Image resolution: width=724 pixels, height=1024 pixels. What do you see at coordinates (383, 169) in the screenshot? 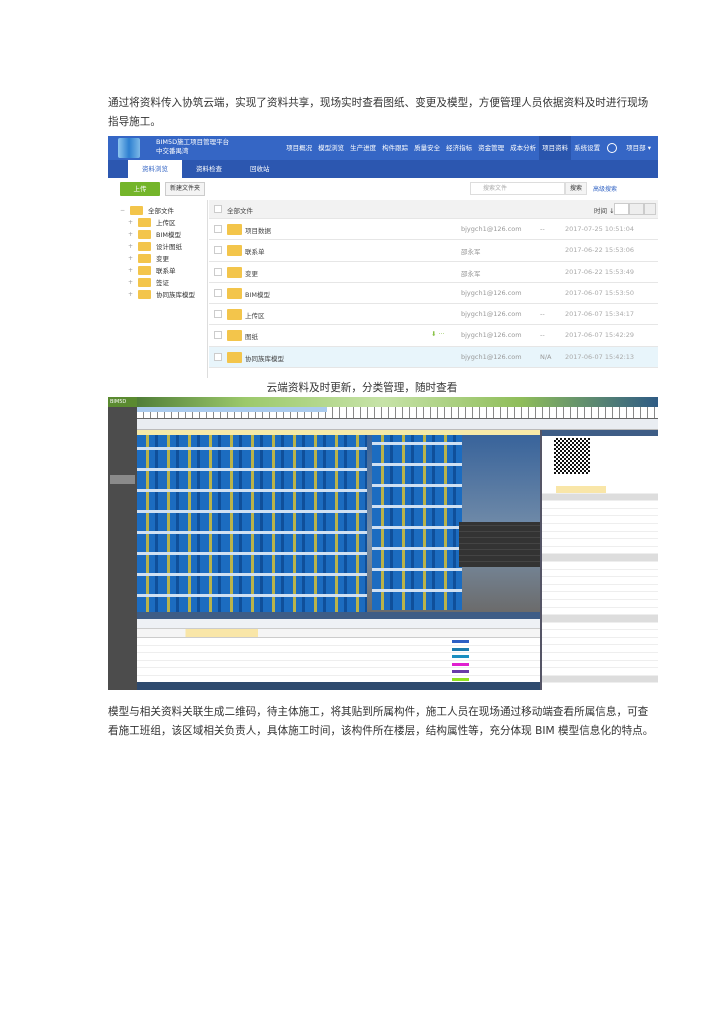
I see `sub-tabs: 资料浏览 资料检查 回收站` at bounding box center [383, 169].